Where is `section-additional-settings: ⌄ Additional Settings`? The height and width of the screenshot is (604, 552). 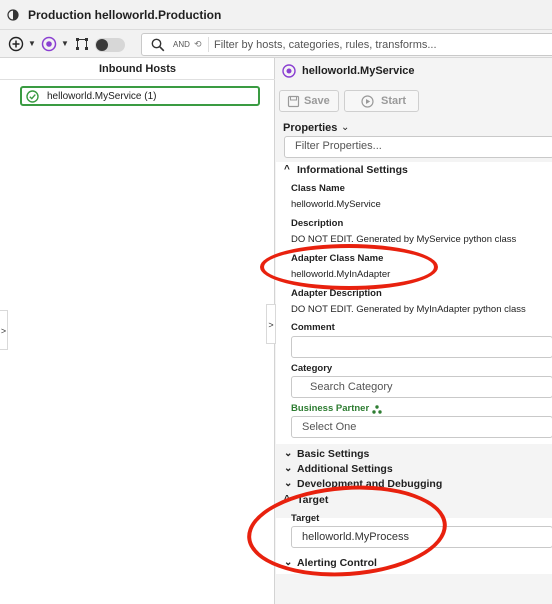 section-additional-settings: ⌄ Additional Settings is located at coordinates (414, 470).